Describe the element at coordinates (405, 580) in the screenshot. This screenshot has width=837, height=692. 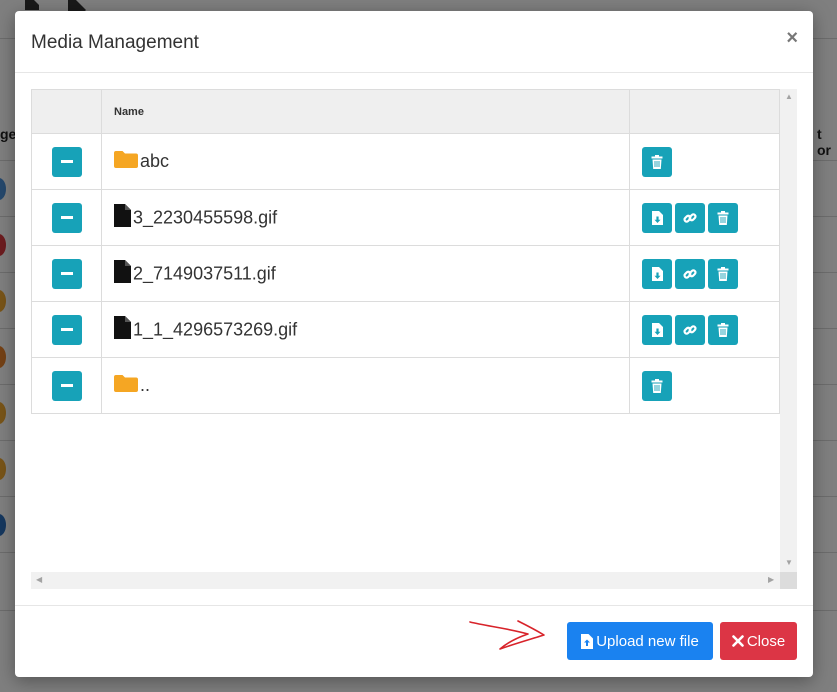
I see `horizontal-scrollbar: ◀ ▶` at that location.